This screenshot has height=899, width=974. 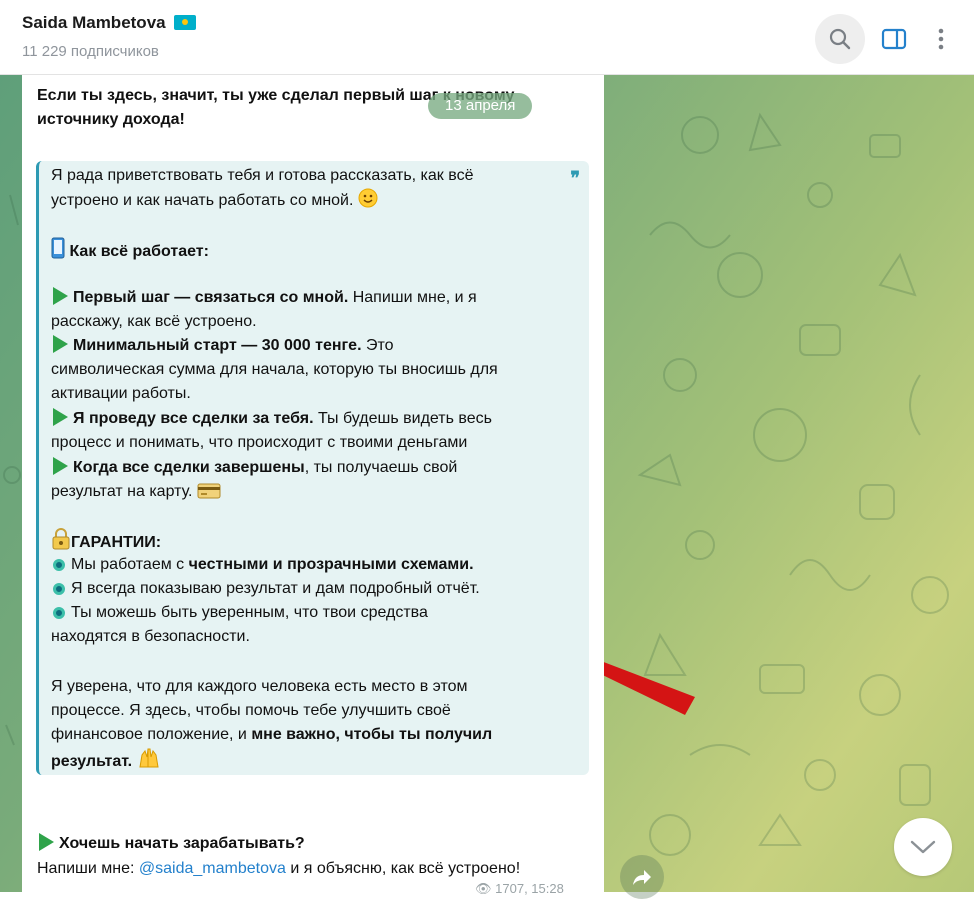 I want to click on scroll-down-button, so click(x=923, y=847).